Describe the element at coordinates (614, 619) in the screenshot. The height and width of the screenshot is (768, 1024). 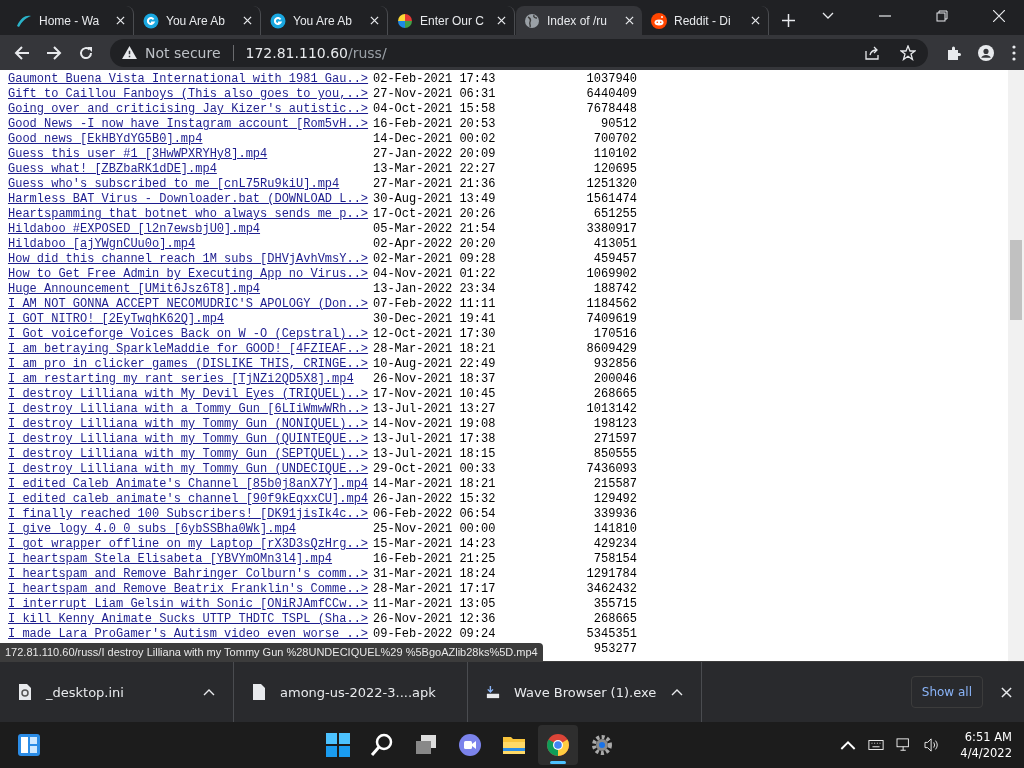
I see `file-size: 268665` at that location.